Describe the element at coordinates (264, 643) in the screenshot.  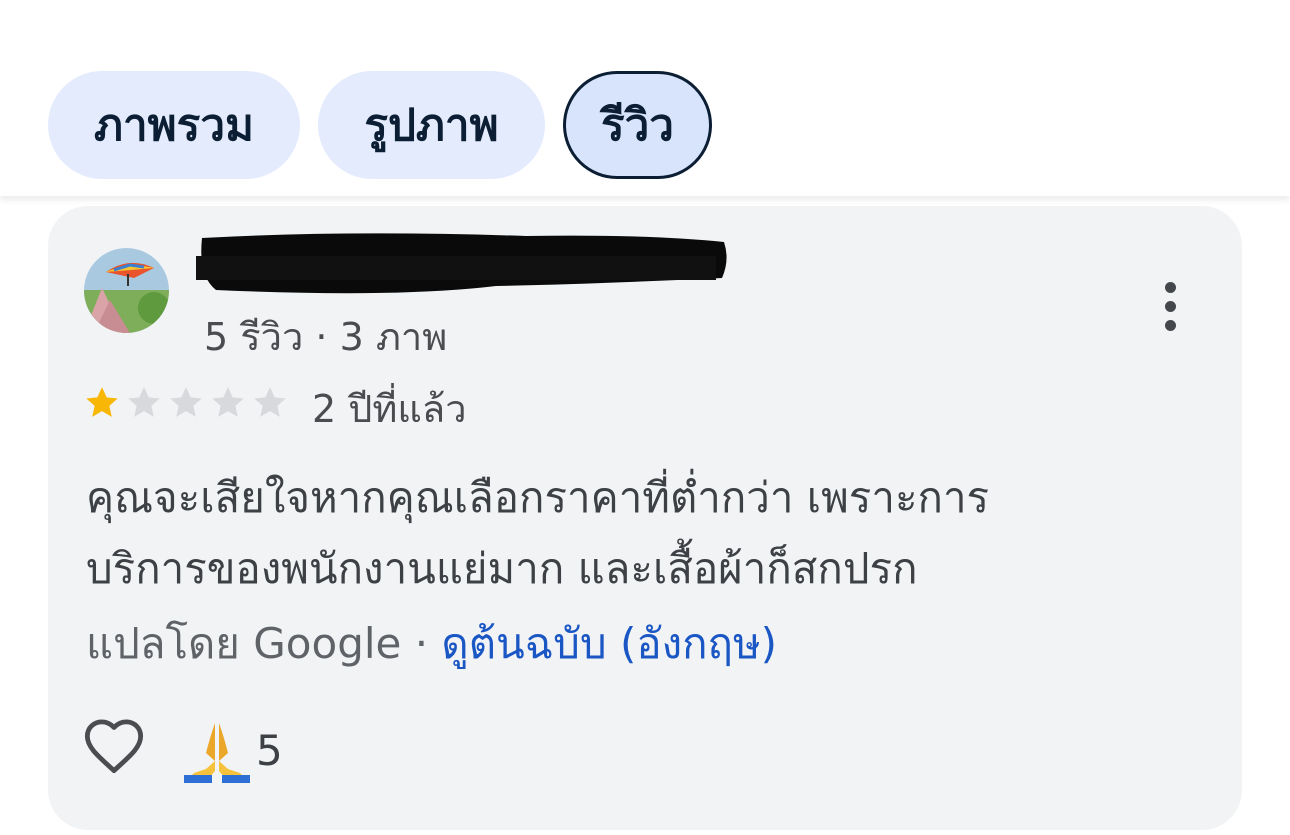
I see `translated-by-label: แปลโดย Google ·` at that location.